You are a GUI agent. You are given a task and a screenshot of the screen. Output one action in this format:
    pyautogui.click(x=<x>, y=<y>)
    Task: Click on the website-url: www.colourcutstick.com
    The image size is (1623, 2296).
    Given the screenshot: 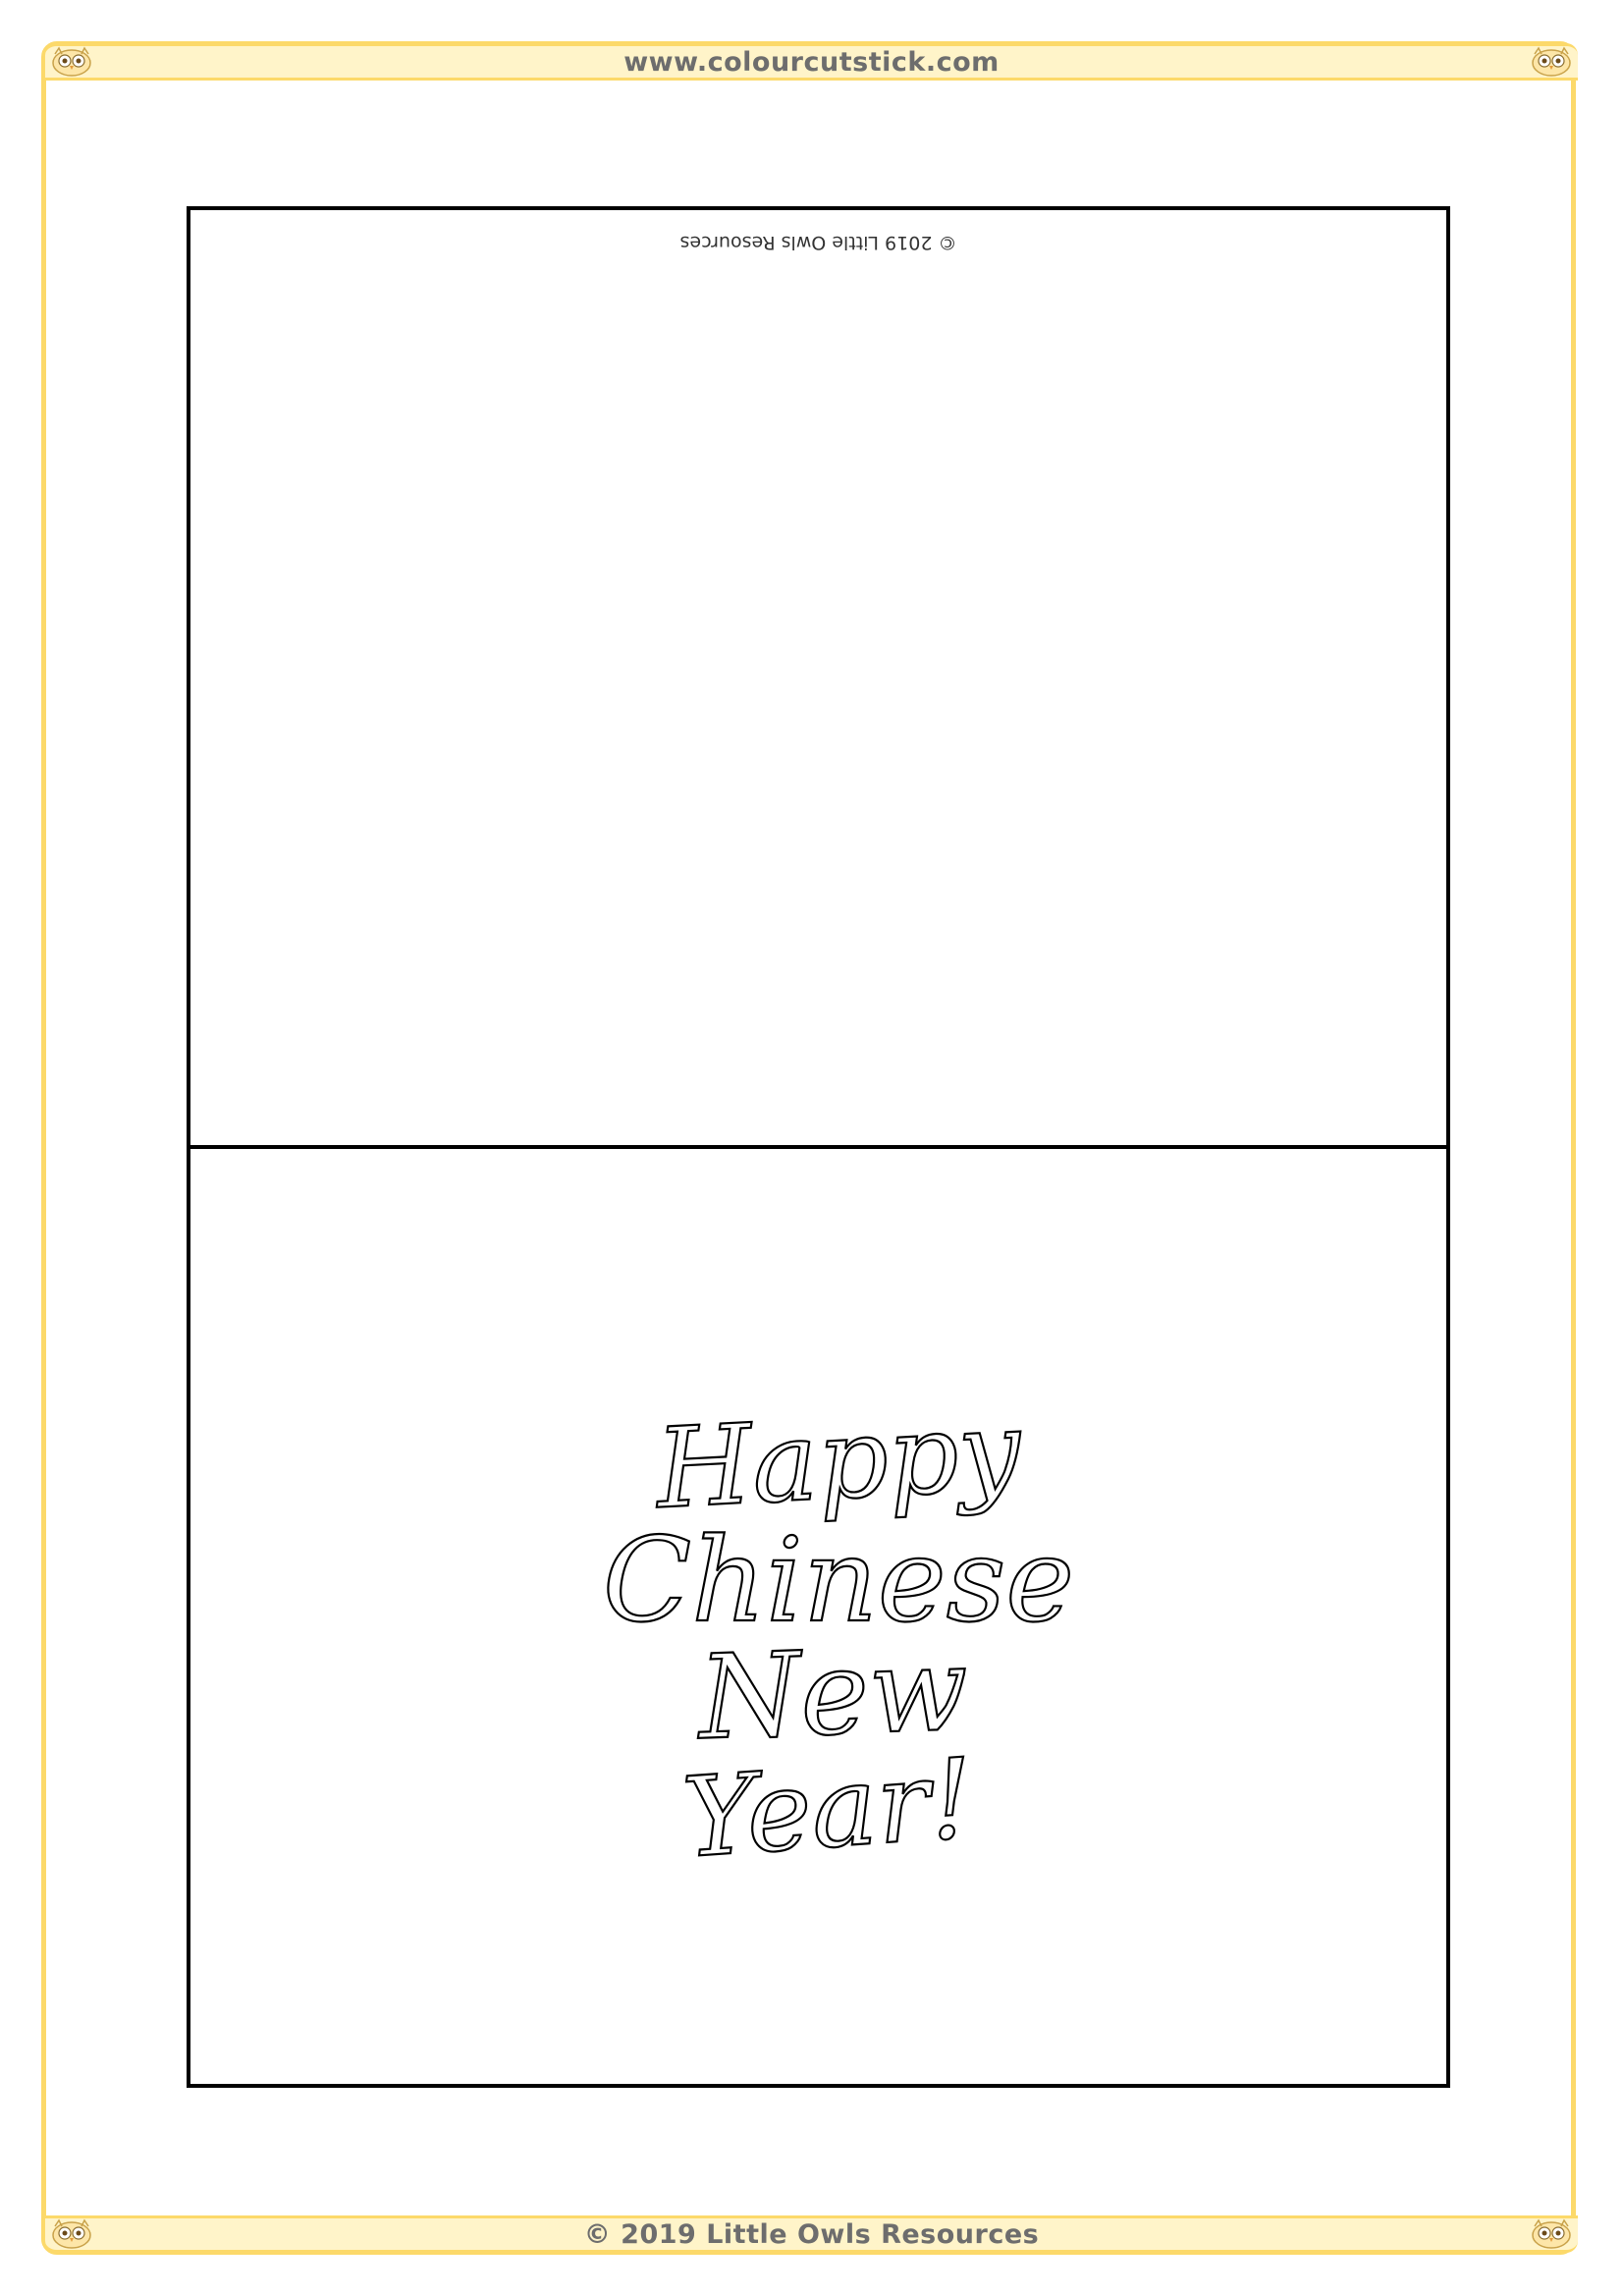 What is the action you would take?
    pyautogui.click(x=811, y=62)
    